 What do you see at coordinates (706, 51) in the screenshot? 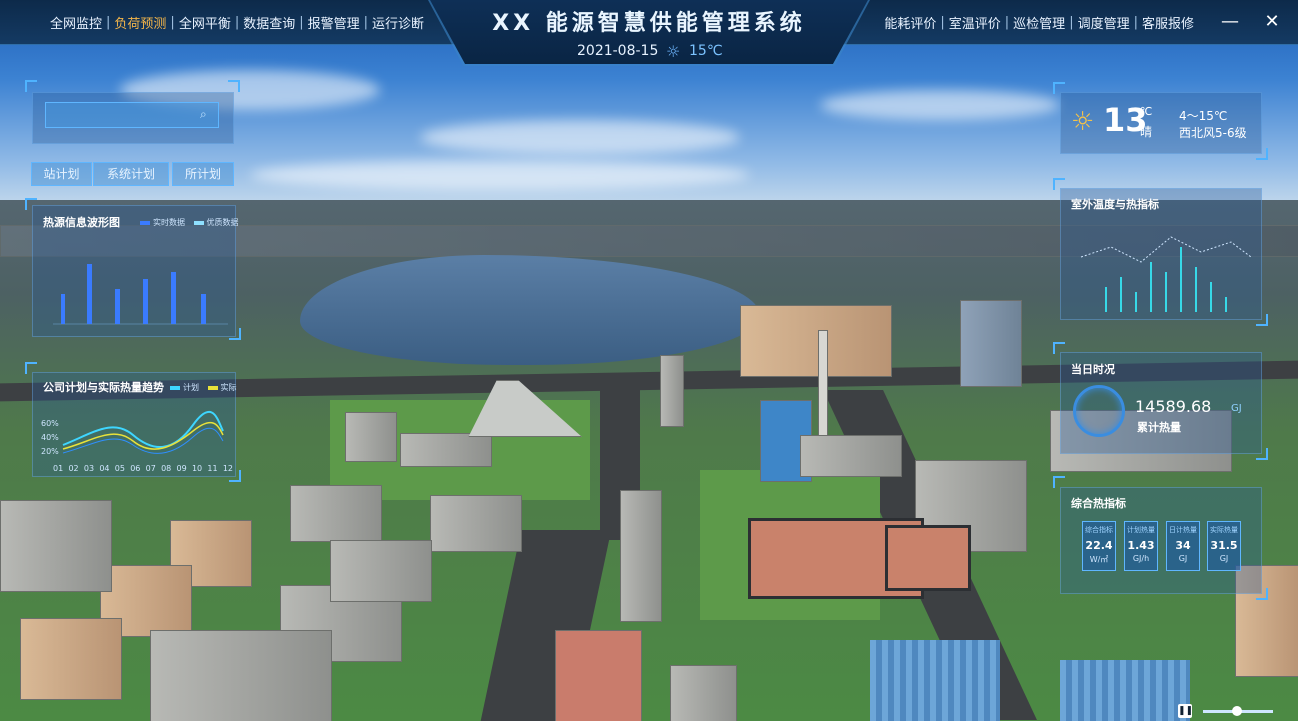
I see `current-temperature: 15℃` at bounding box center [706, 51].